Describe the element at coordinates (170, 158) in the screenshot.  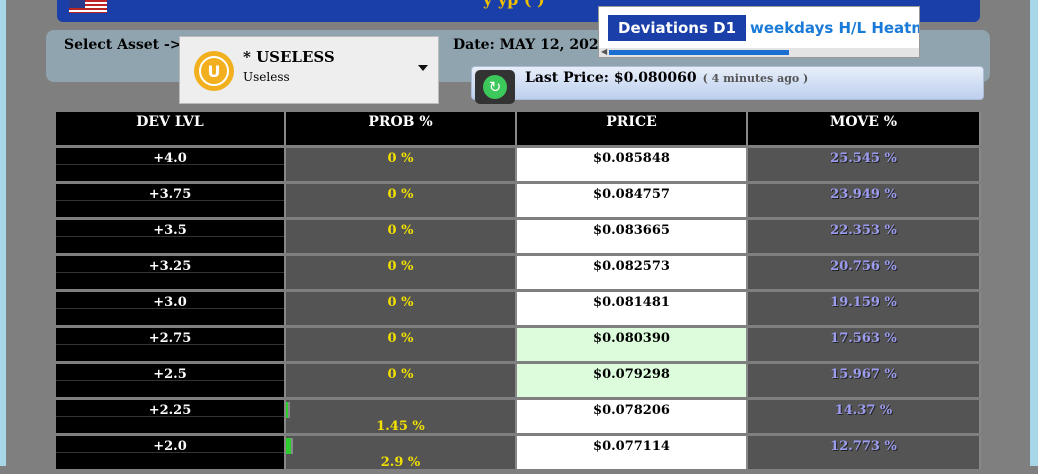
I see `dev-level-cell-text: +4.0` at that location.